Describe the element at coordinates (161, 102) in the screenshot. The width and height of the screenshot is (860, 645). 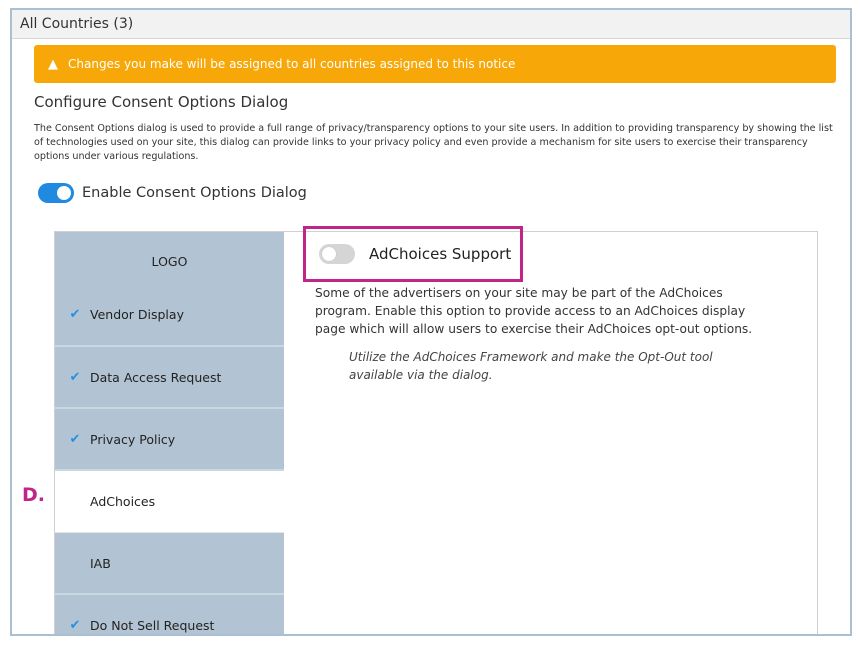
I see `section-title: Configure Consent Options Dialog` at that location.